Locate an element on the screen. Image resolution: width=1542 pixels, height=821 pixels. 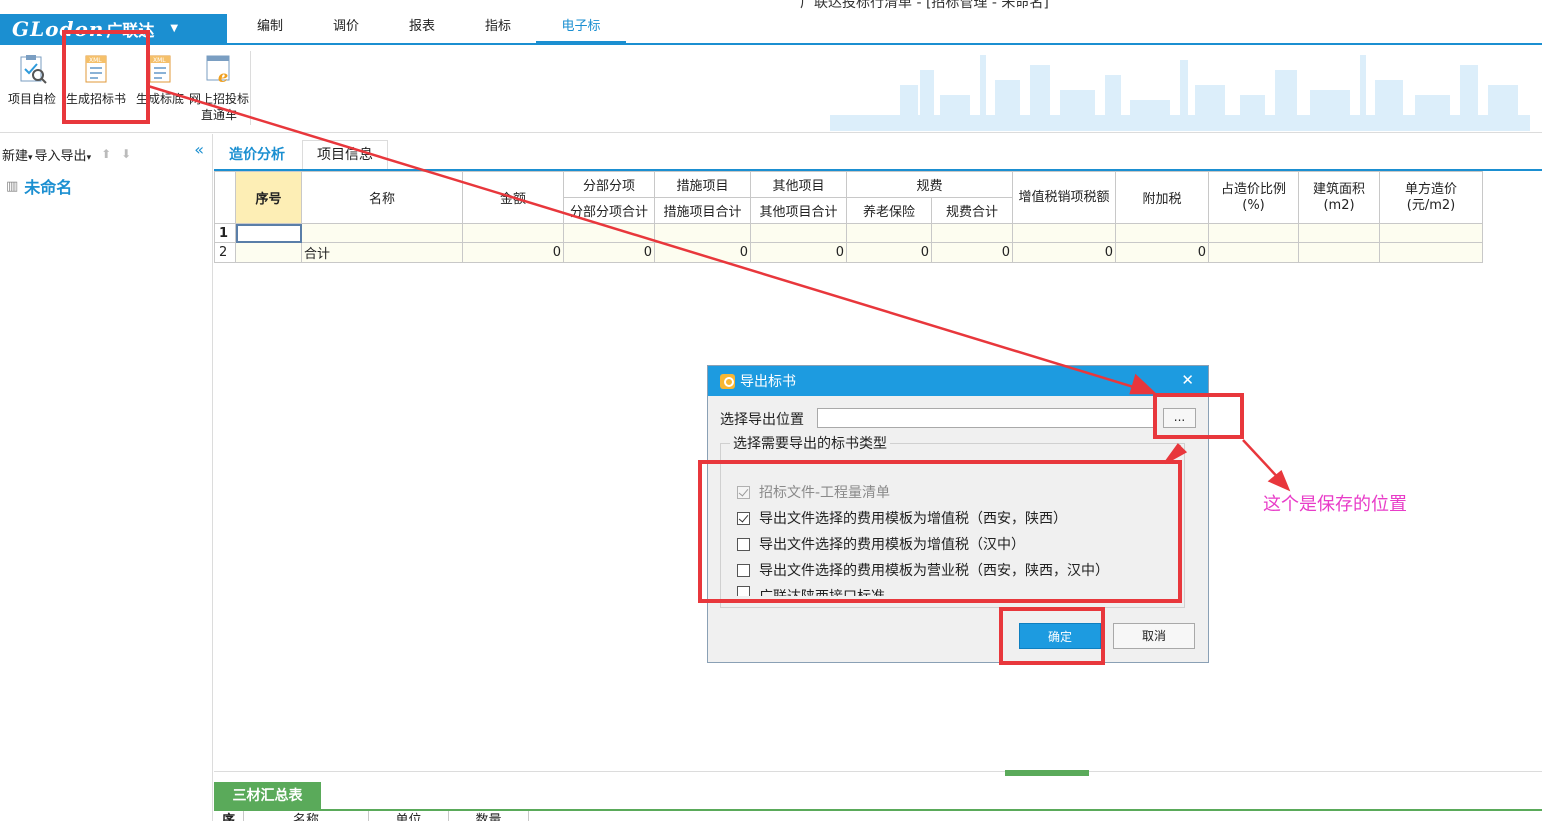
table-row: 2 合计 0 0 0 0 0 0 0 0 is located at coordinates (848, 252).